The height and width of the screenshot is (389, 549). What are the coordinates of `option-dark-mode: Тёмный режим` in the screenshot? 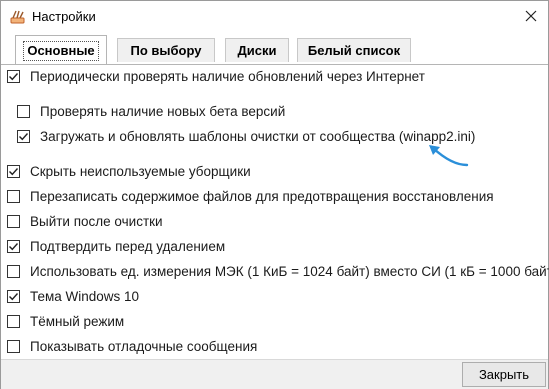 It's located at (65, 321).